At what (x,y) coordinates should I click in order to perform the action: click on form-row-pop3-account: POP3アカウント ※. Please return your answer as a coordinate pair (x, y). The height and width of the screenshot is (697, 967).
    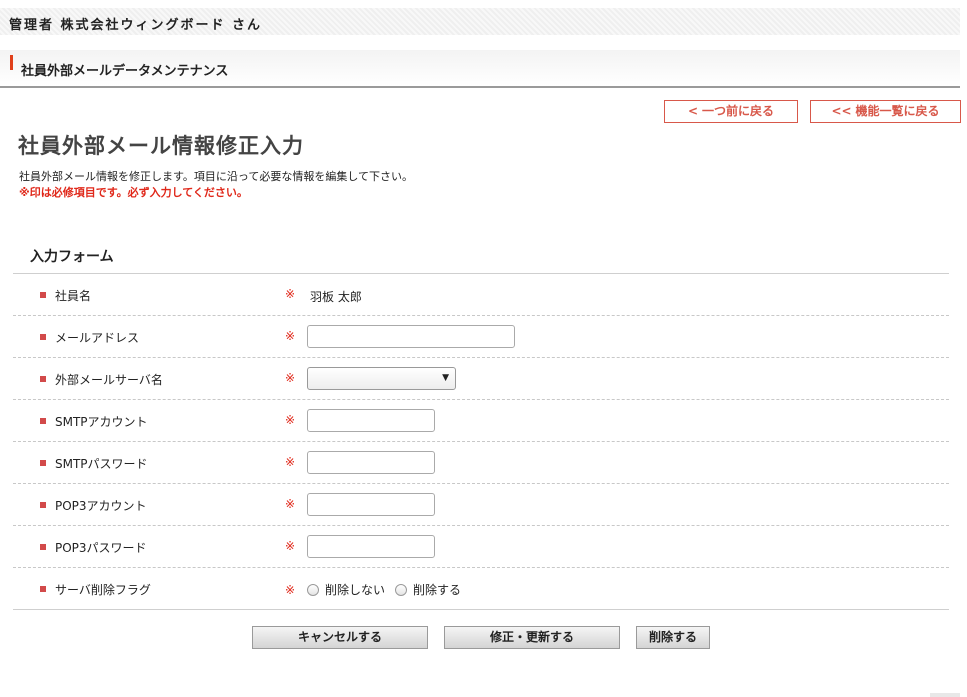
    Looking at the image, I should click on (481, 505).